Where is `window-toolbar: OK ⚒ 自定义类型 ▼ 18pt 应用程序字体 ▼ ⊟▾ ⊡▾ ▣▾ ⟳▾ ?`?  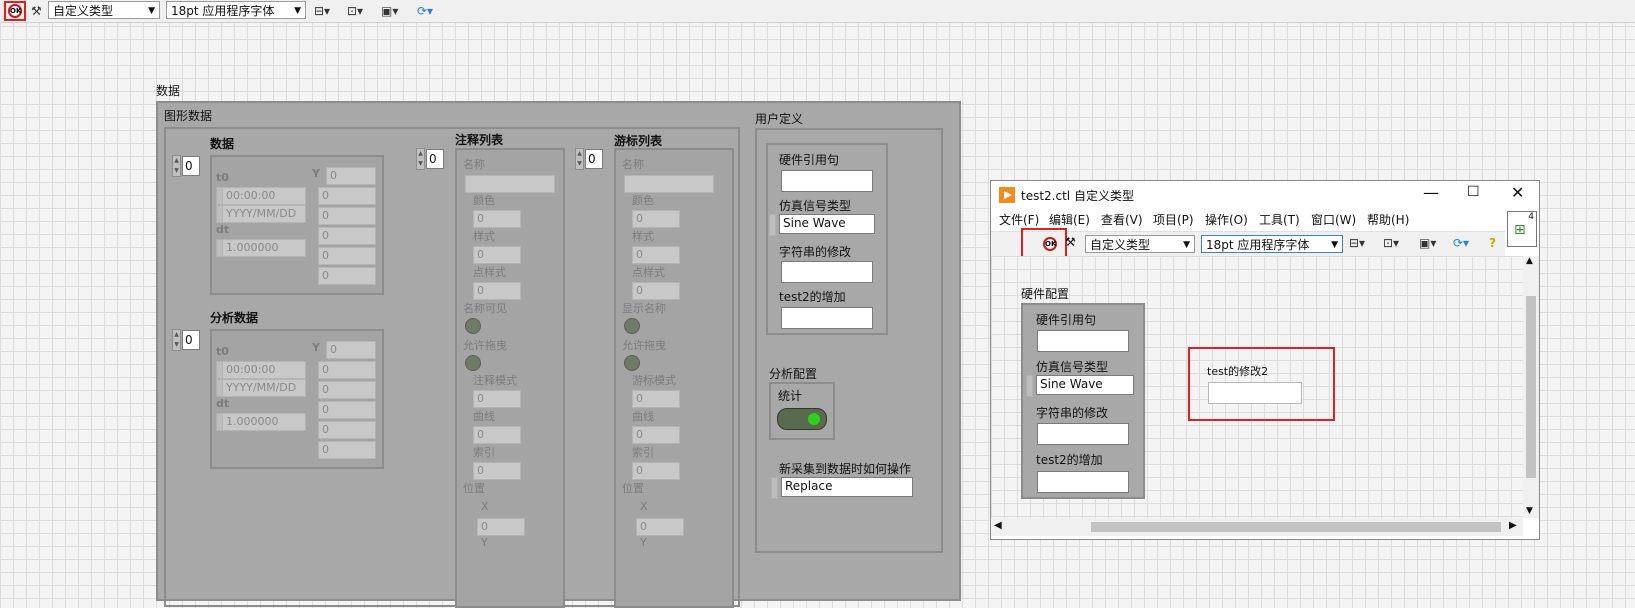
window-toolbar: OK ⚒ 自定义类型 ▼ 18pt 应用程序字体 ▼ ⊟▾ ⊡▾ ▣▾ ⟳▾ ? is located at coordinates (1248, 243).